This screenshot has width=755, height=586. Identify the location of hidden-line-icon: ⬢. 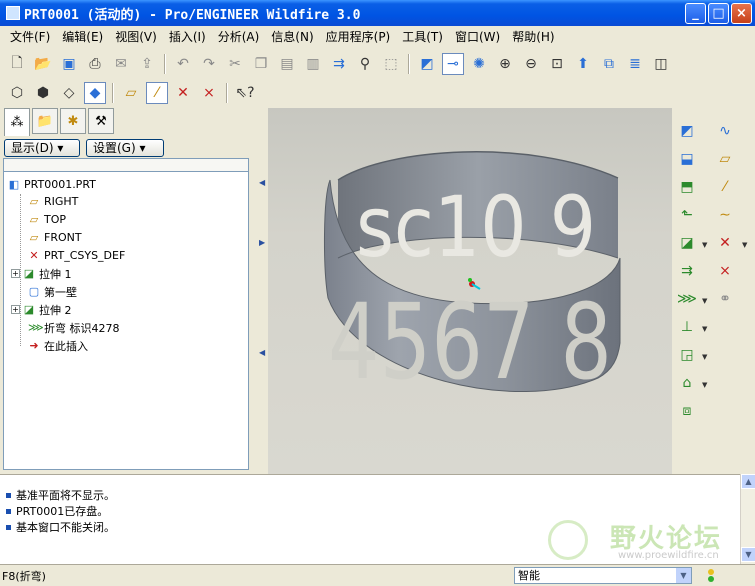
(43, 93).